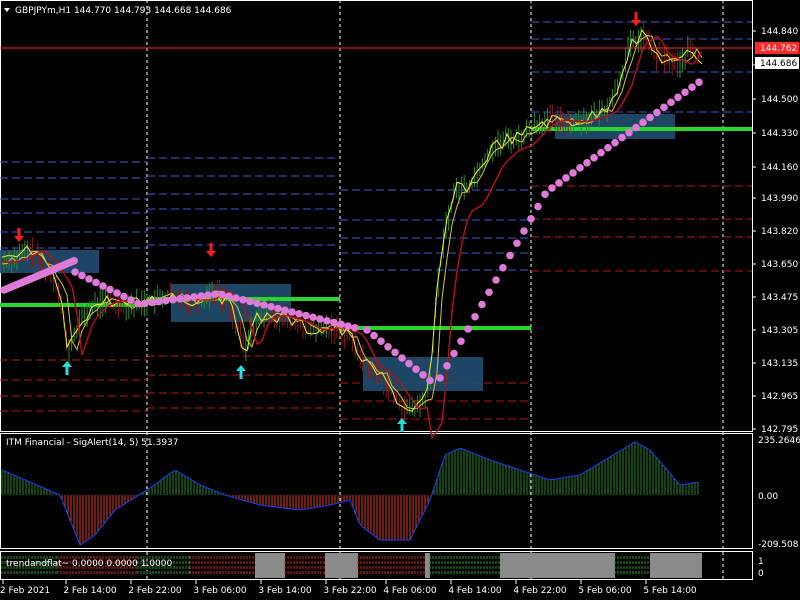 This screenshot has width=800, height=600. I want to click on time-tick-label: 3 Feb 06:00, so click(220, 591).